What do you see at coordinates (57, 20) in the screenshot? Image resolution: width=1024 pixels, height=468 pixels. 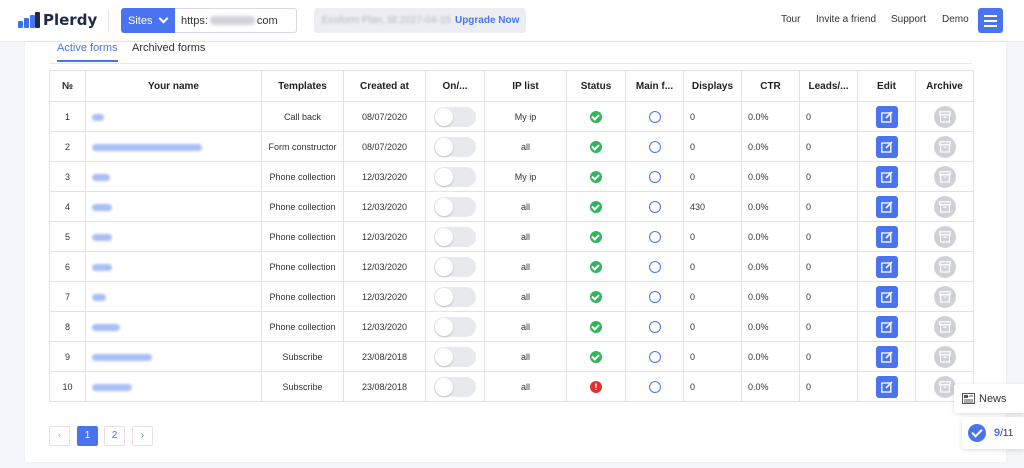 I see `plerdy-logo: Plerdy` at bounding box center [57, 20].